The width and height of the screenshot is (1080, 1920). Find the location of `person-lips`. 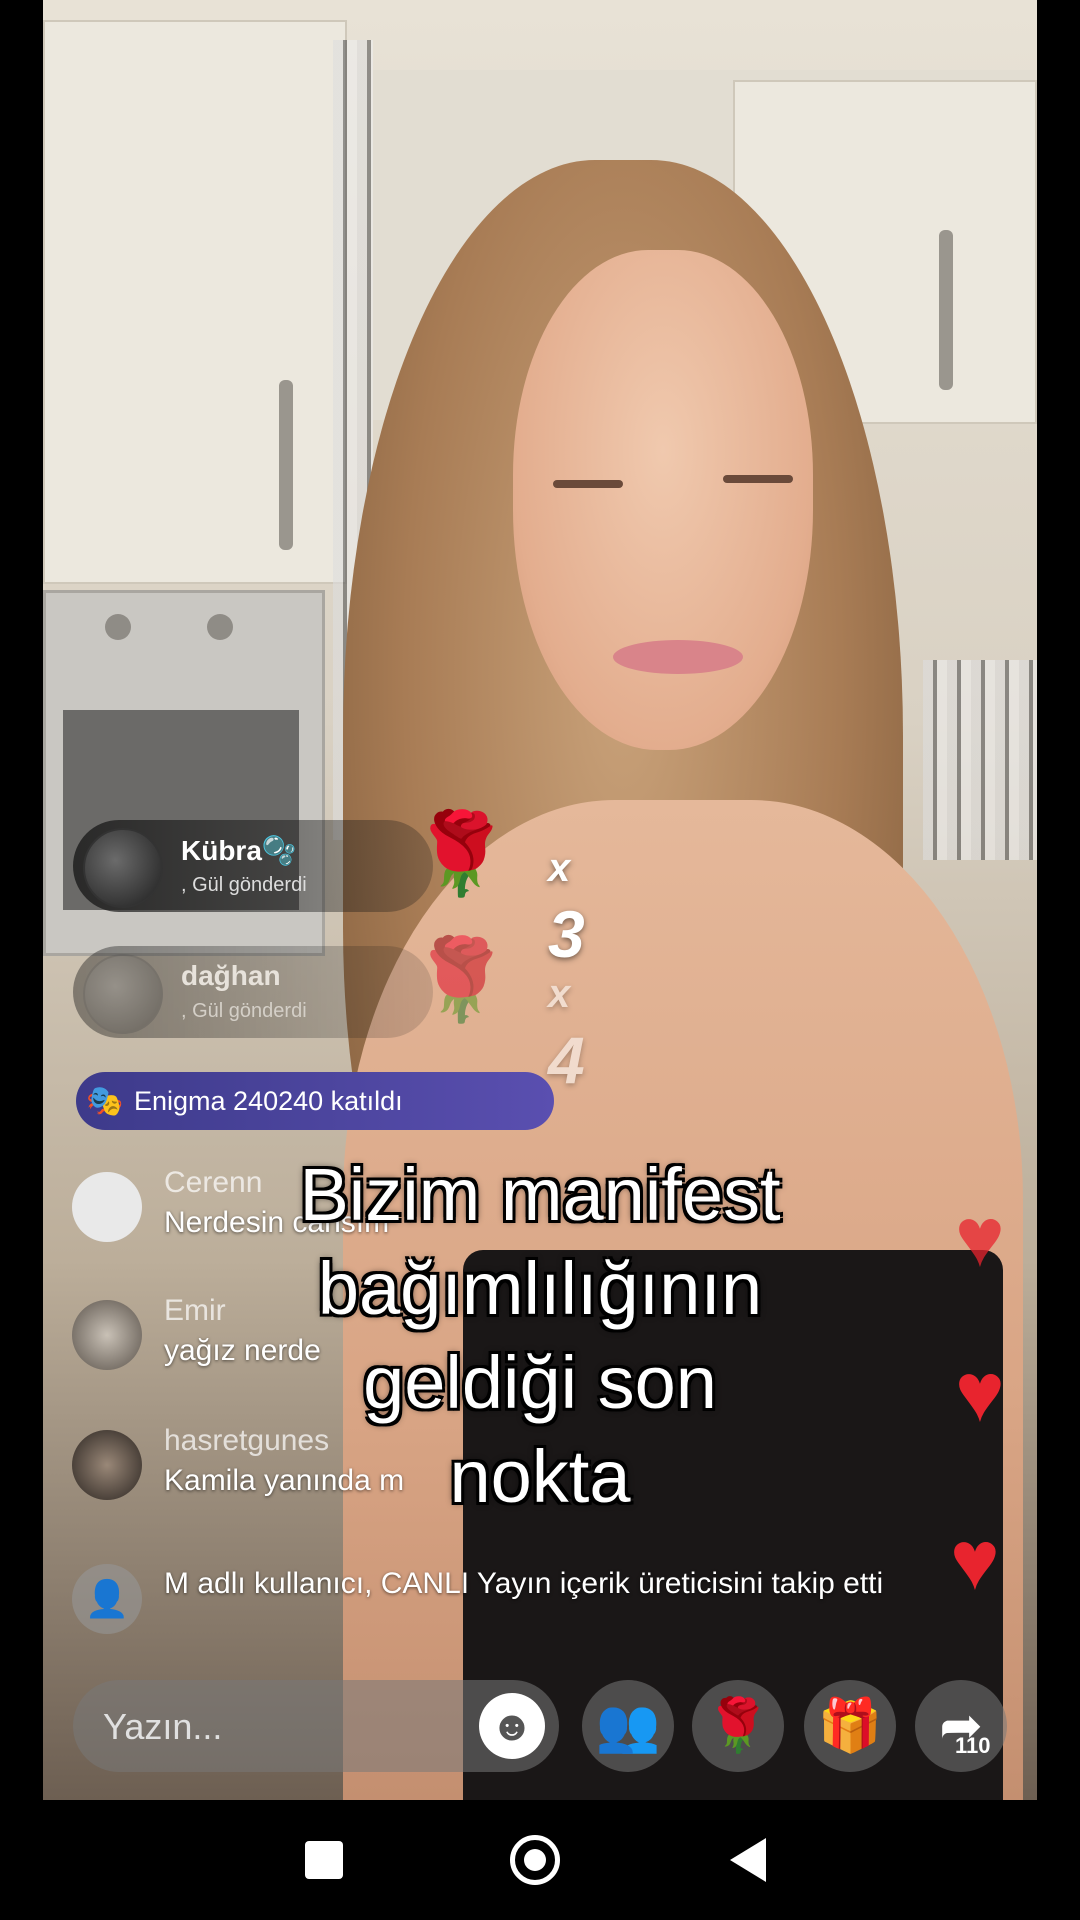

person-lips is located at coordinates (678, 657).